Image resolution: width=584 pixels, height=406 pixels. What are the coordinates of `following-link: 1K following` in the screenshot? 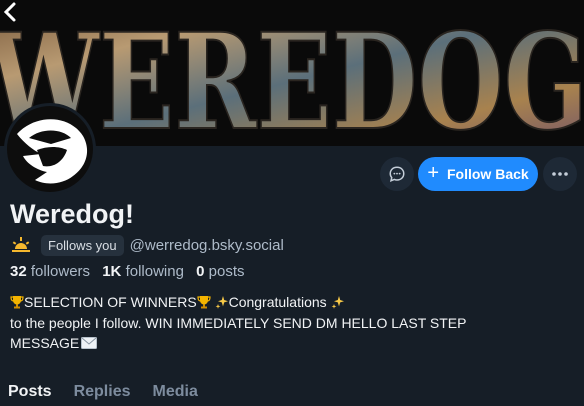 It's located at (143, 271).